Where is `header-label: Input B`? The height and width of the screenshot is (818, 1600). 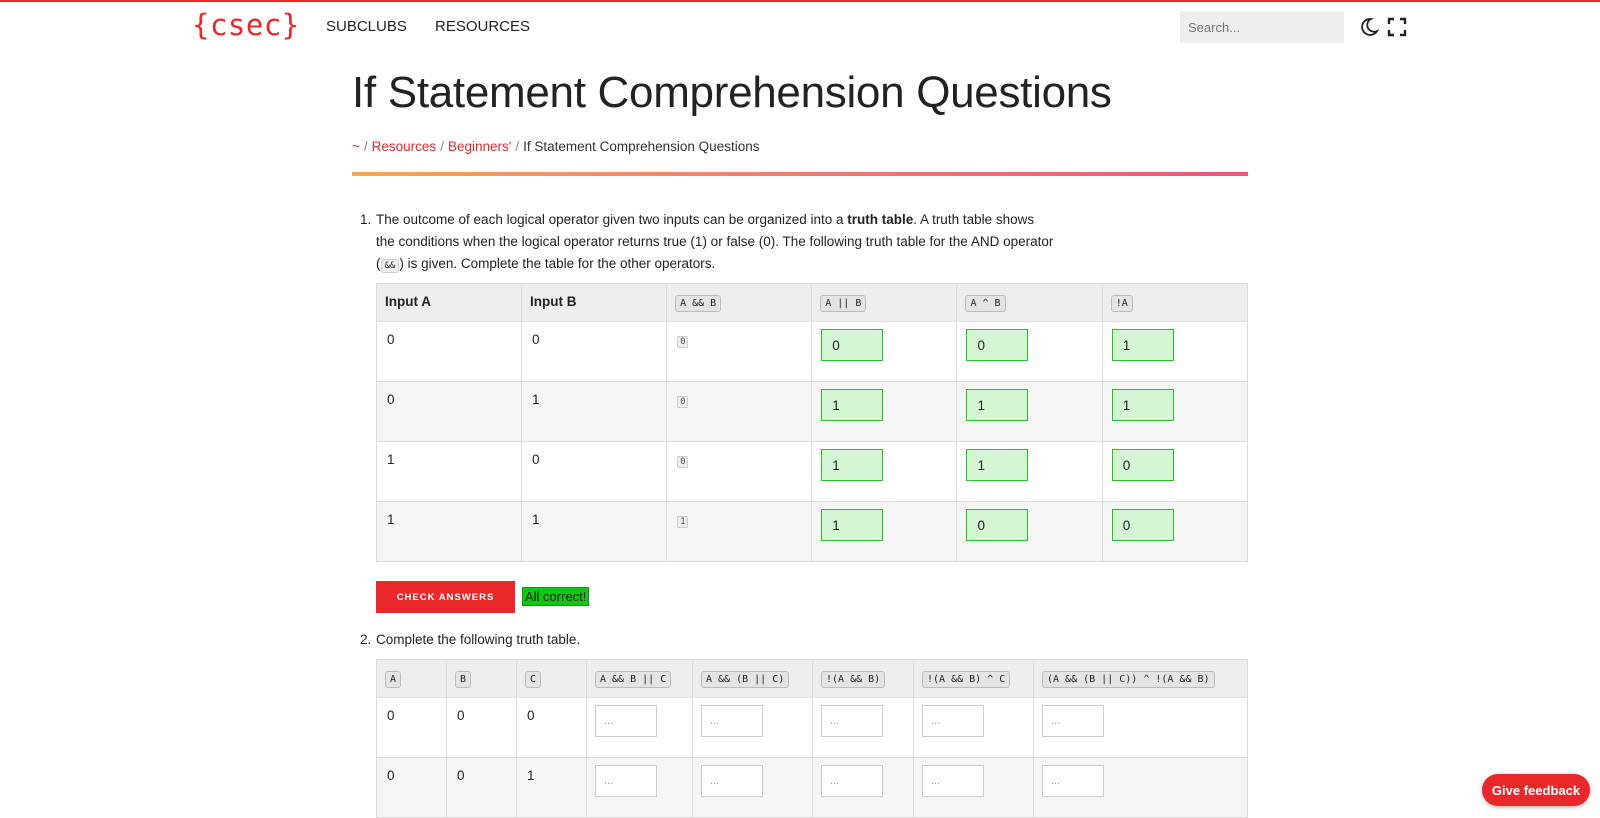 header-label: Input B is located at coordinates (553, 301).